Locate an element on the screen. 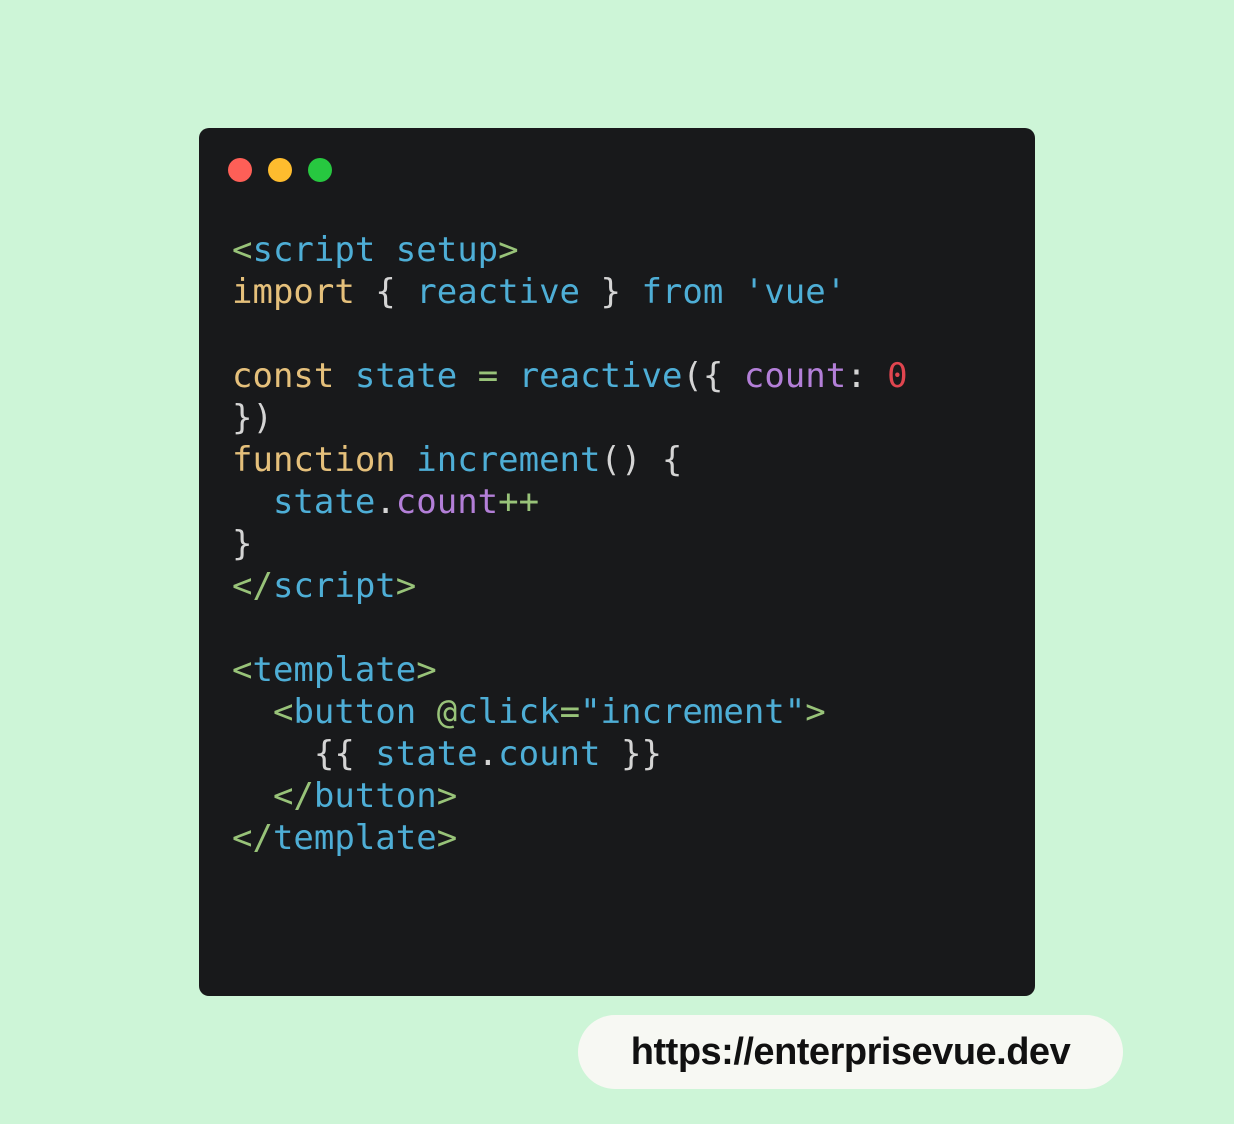 The width and height of the screenshot is (1234, 1124). code-token: click is located at coordinates (508, 712).